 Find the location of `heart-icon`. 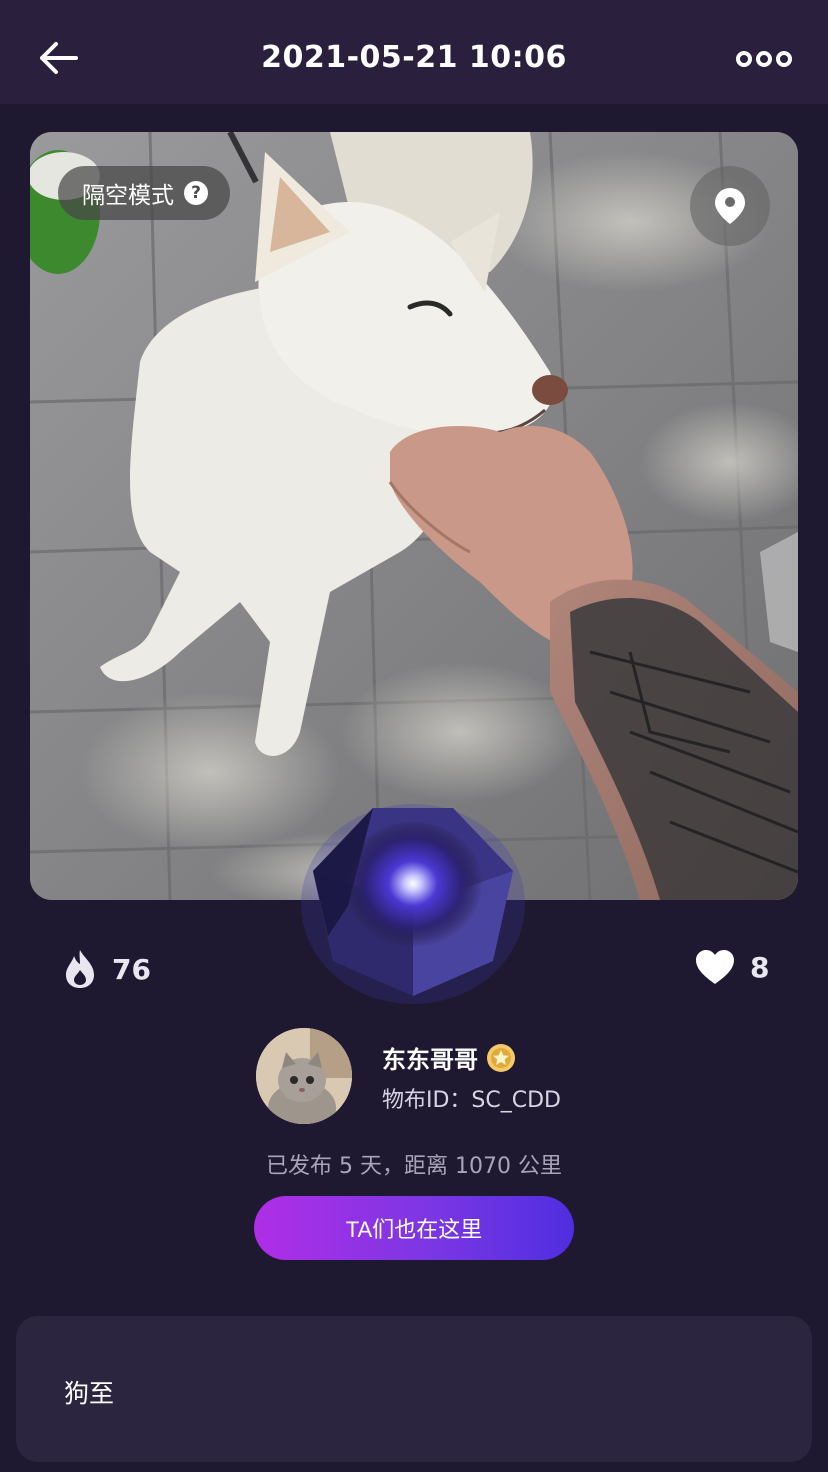

heart-icon is located at coordinates (715, 967).